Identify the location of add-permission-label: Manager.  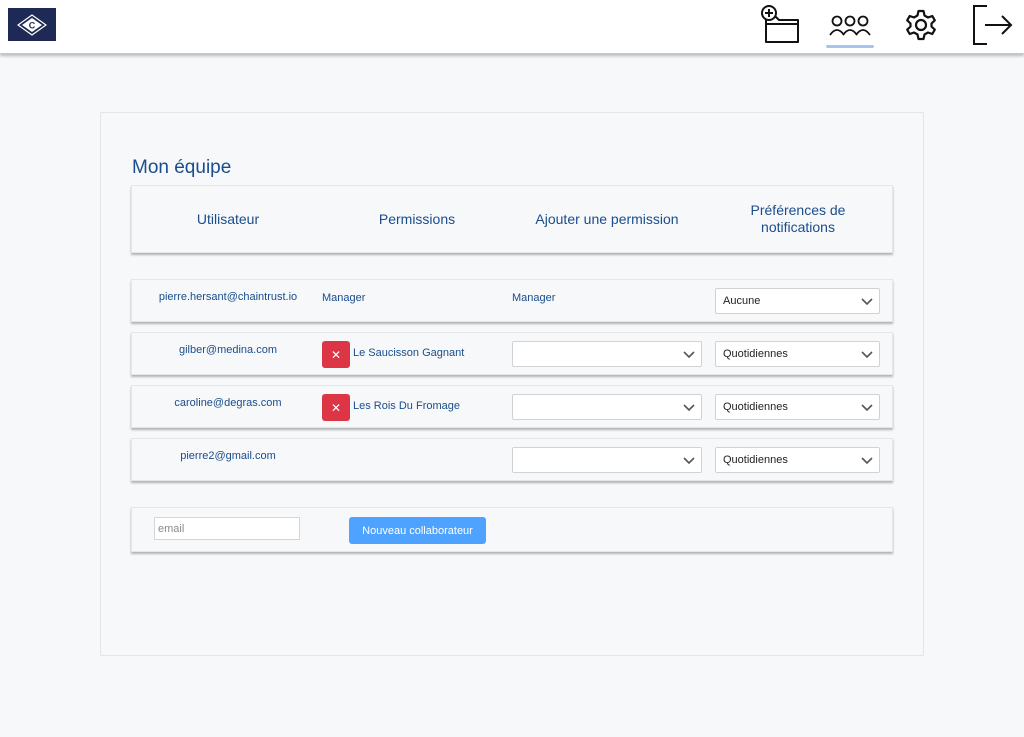
(534, 298).